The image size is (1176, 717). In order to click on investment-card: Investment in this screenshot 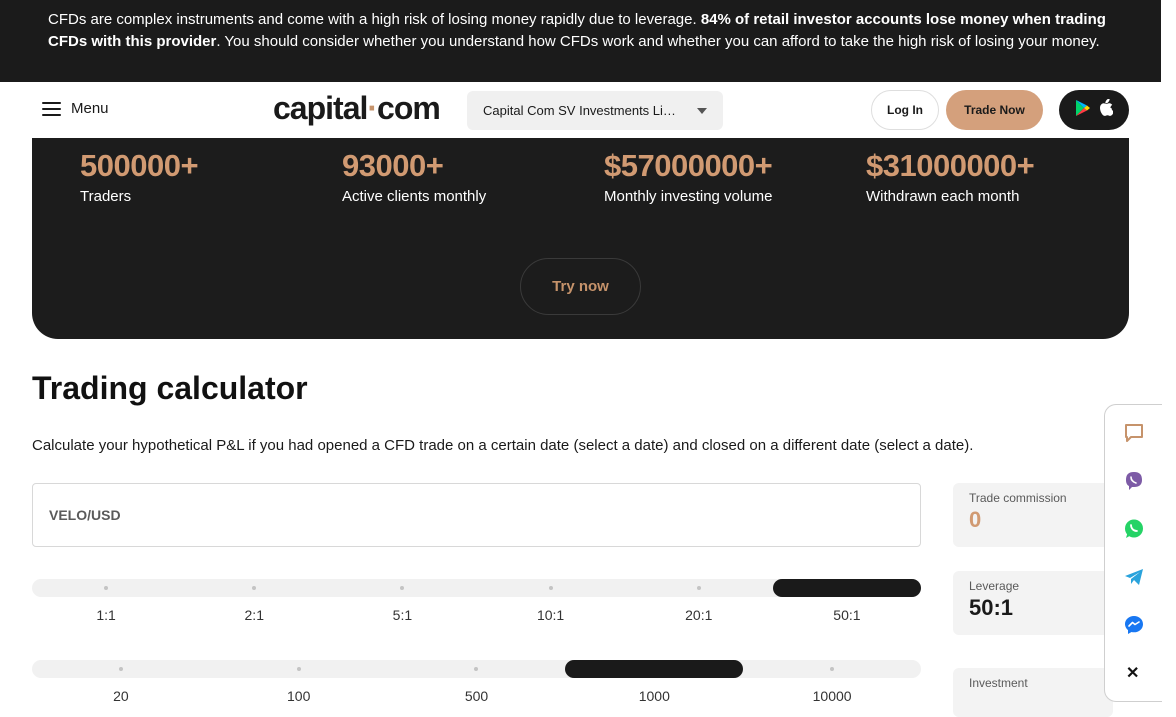, I will do `click(1033, 692)`.